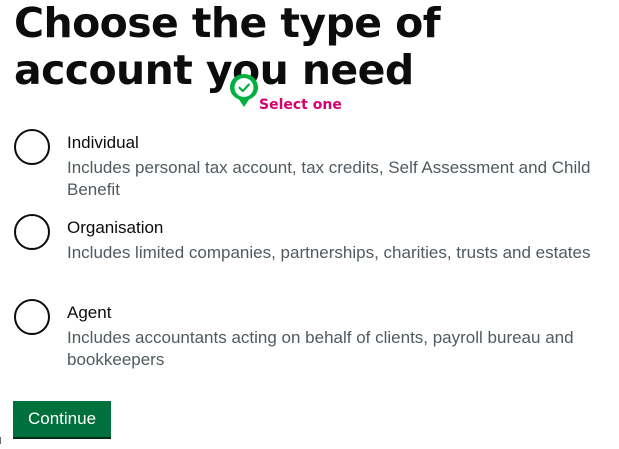 The width and height of the screenshot is (619, 449). What do you see at coordinates (62, 419) in the screenshot?
I see `continue-button: Continue` at bounding box center [62, 419].